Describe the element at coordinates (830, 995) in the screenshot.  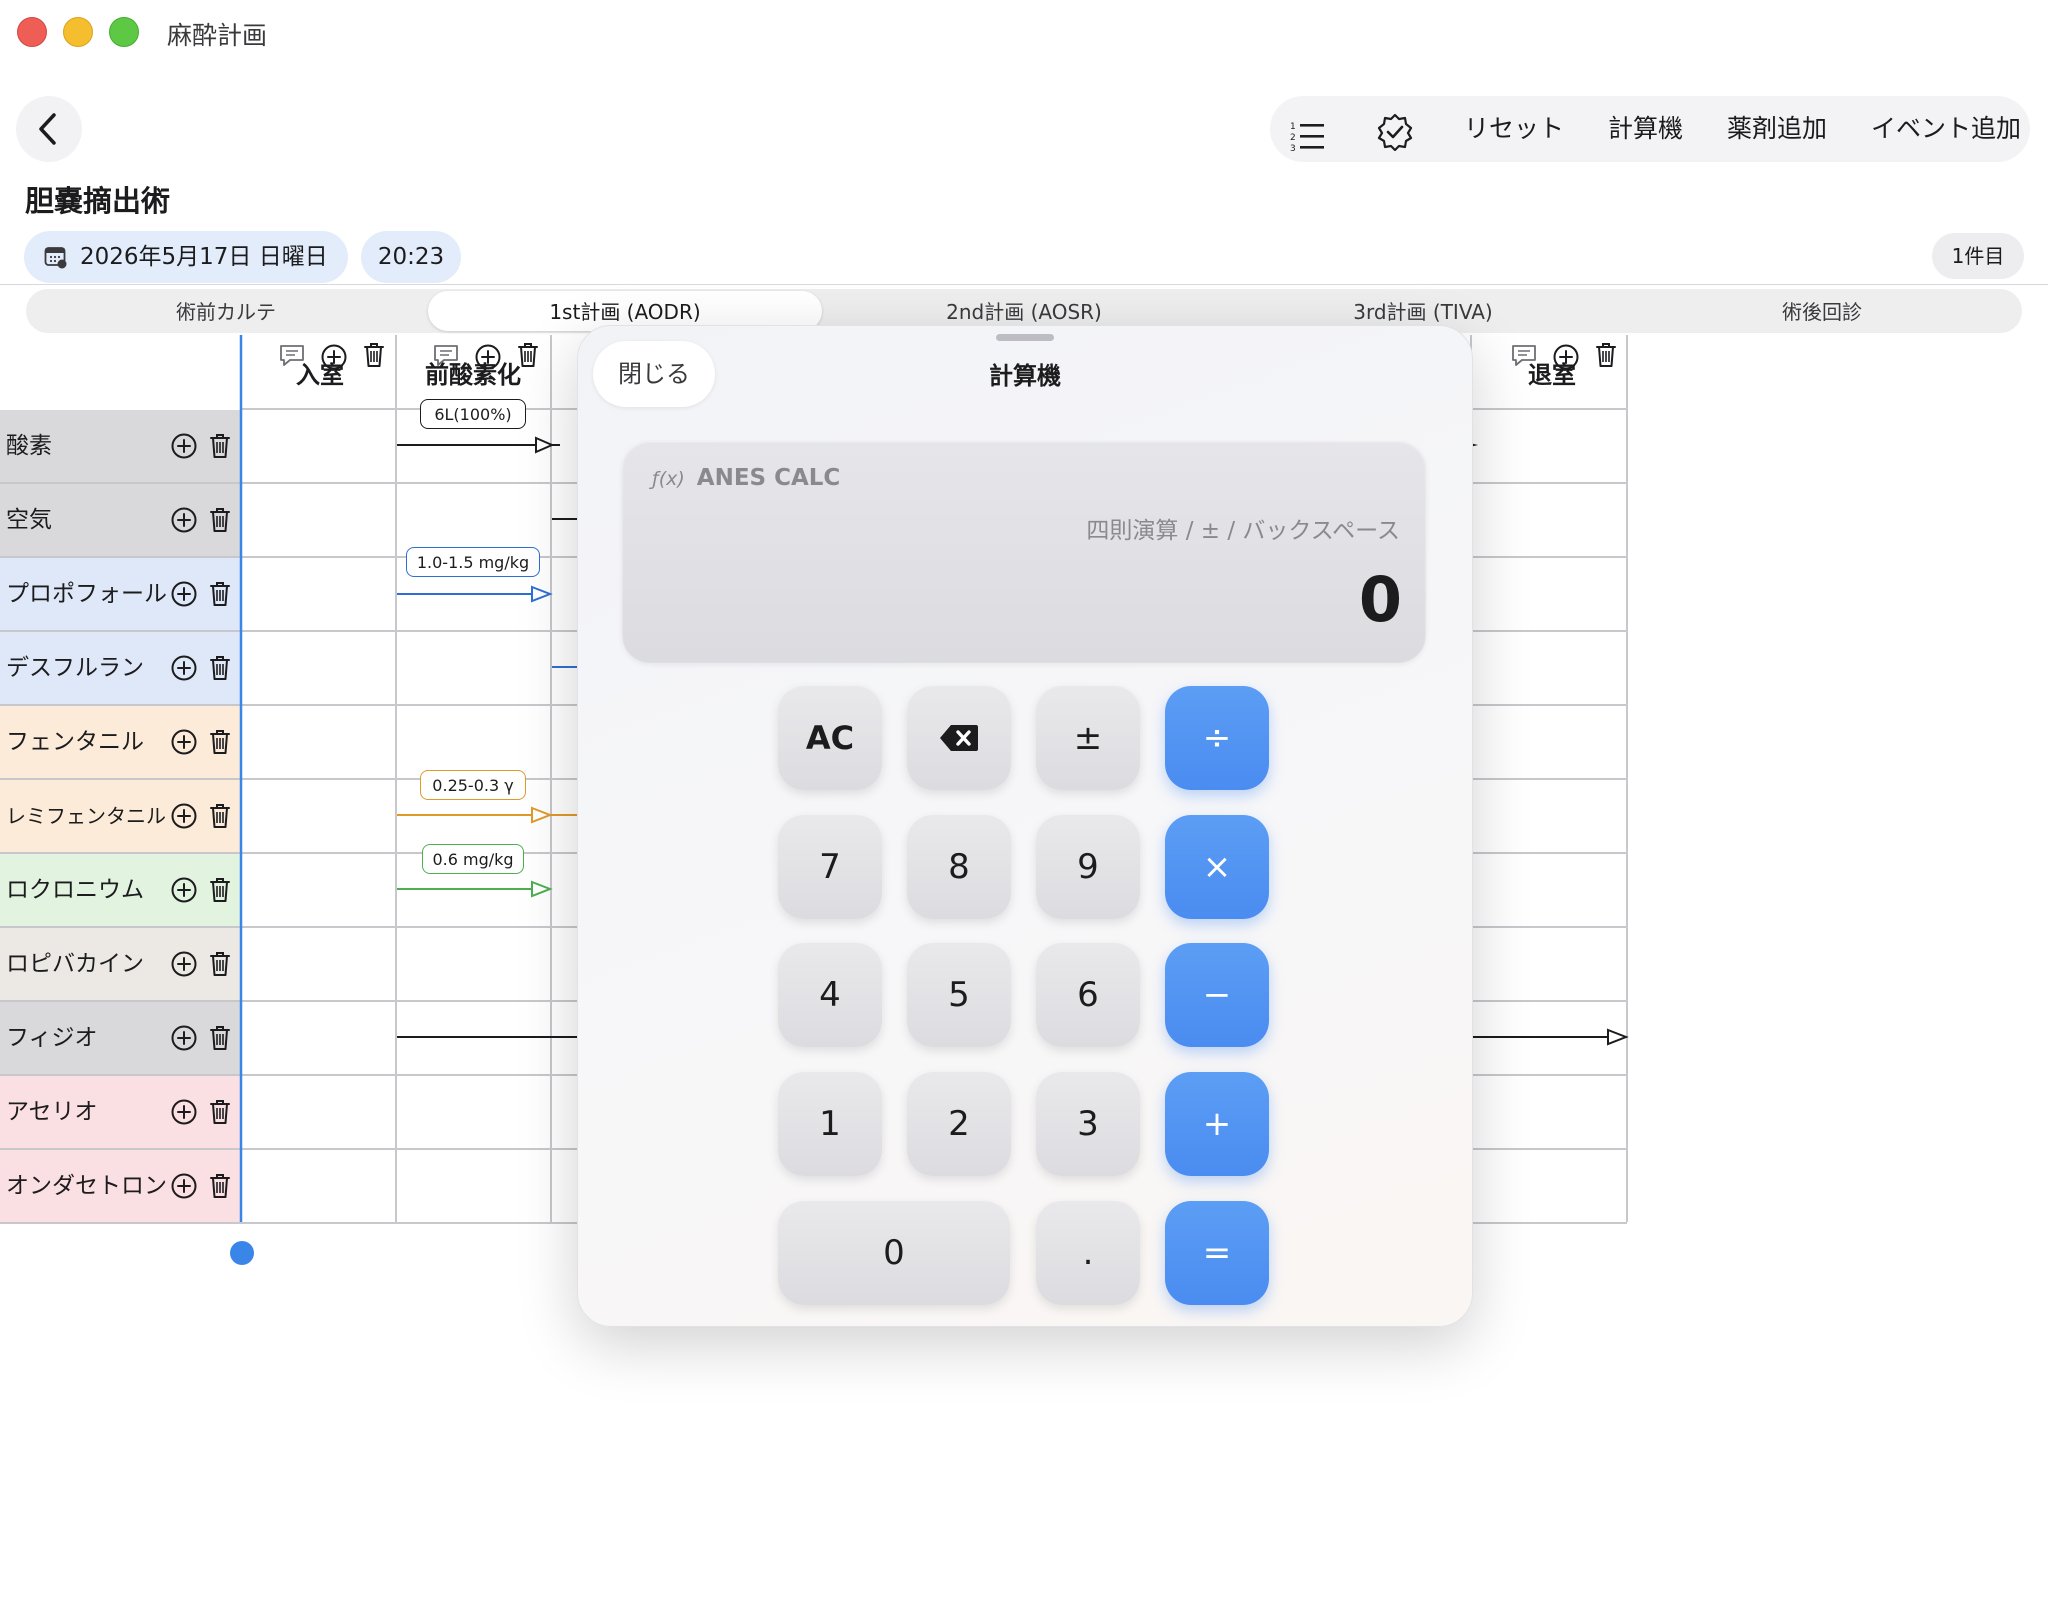
I see `key-4: 4` at that location.